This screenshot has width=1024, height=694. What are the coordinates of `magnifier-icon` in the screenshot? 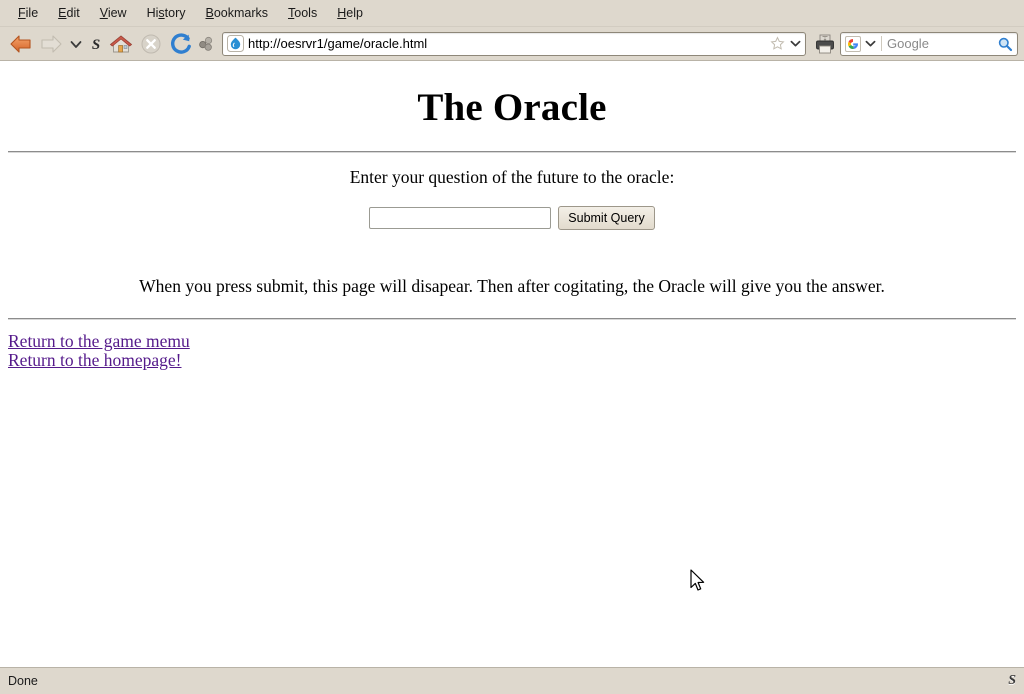 It's located at (1005, 44).